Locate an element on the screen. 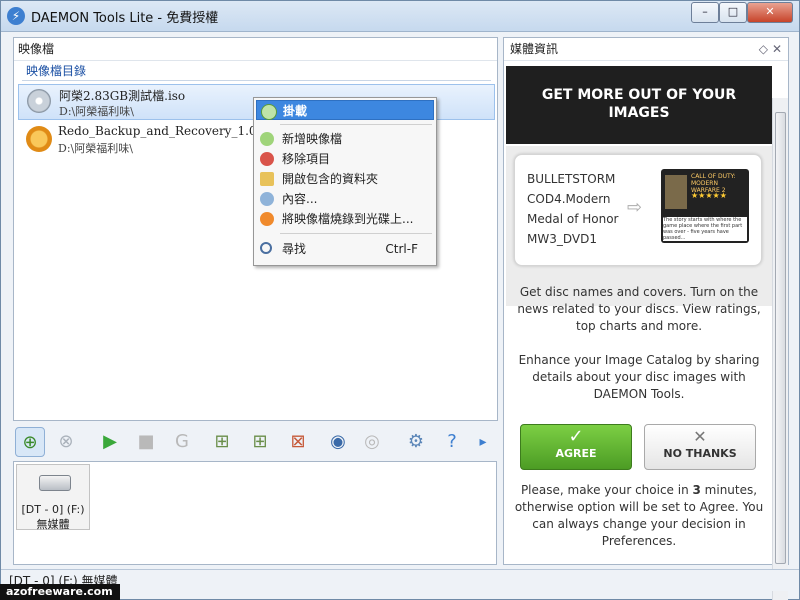 This screenshot has width=800, height=600. menu-label: 新增映像檔 is located at coordinates (312, 139).